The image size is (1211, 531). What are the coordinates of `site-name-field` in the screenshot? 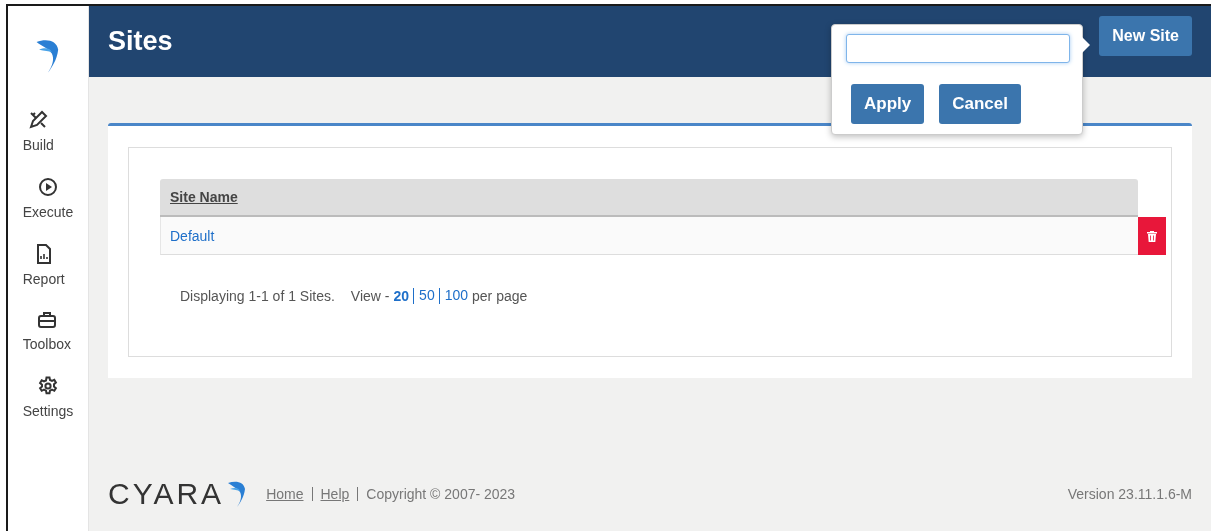 It's located at (958, 48).